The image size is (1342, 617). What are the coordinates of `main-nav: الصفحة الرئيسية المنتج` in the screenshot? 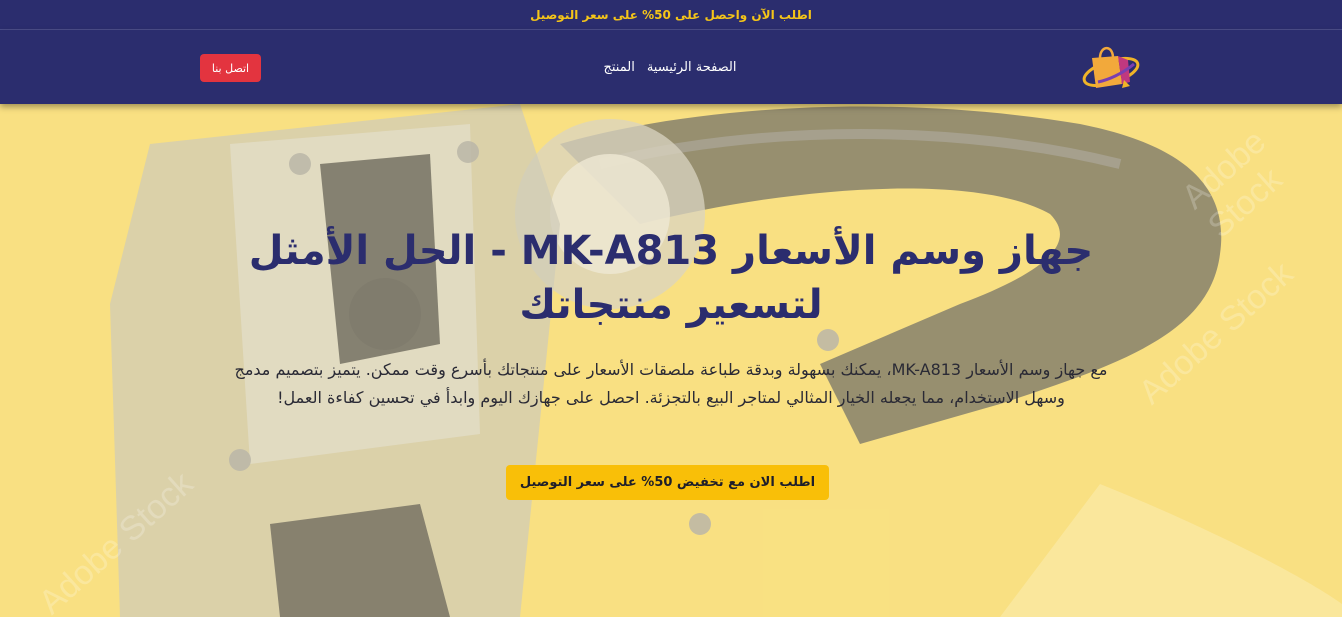 It's located at (670, 67).